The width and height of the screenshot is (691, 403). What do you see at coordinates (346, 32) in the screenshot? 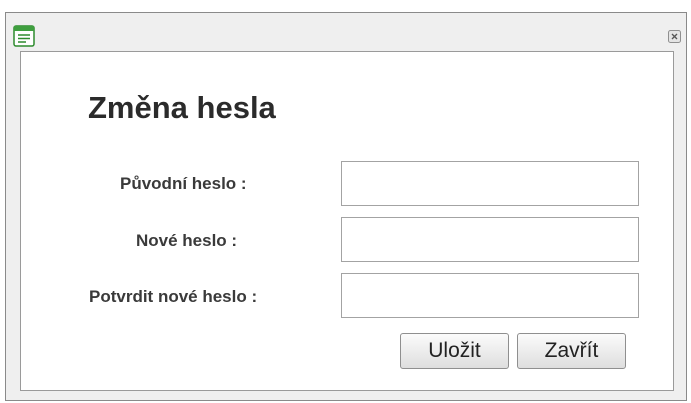
I see `dialog-titlebar` at bounding box center [346, 32].